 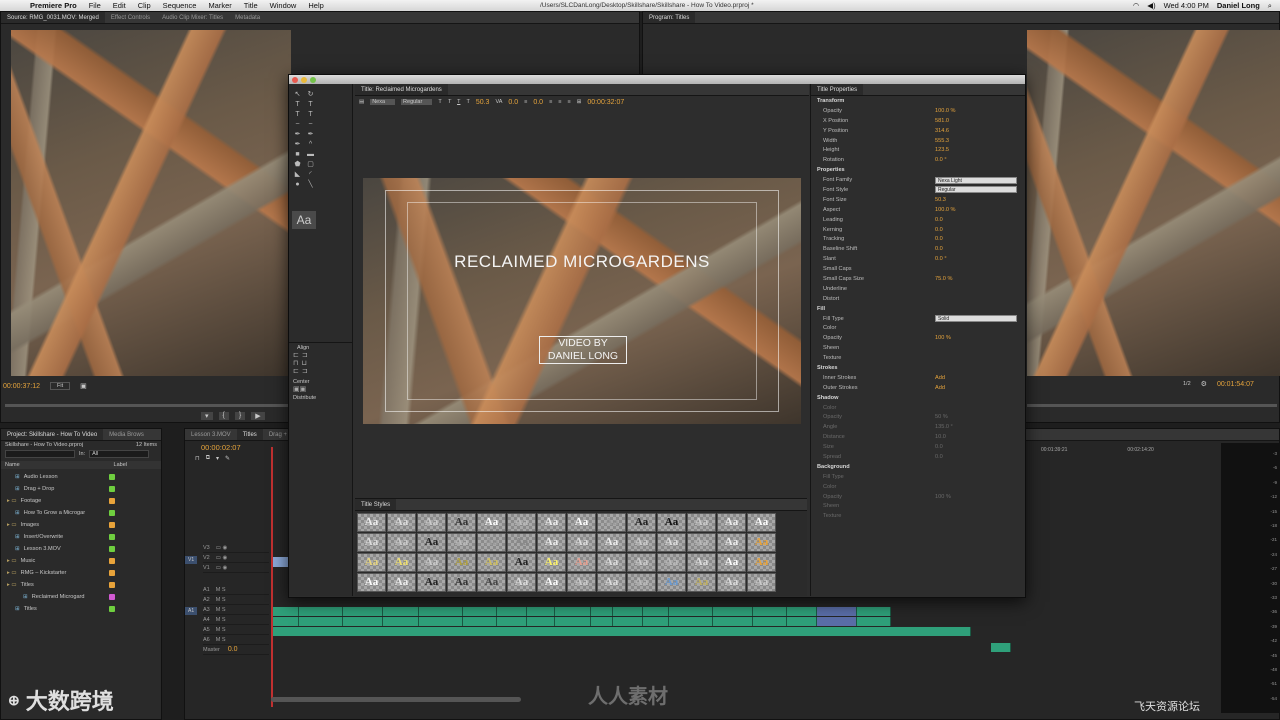 I want to click on tab-title-properties: Title Properties, so click(x=837, y=89).